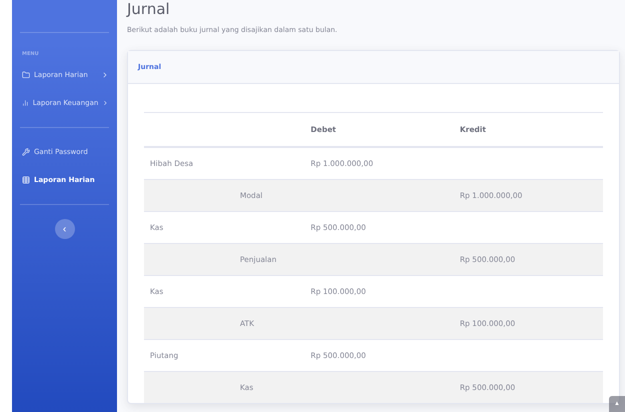 The image size is (625, 412). I want to click on table-icon, so click(26, 180).